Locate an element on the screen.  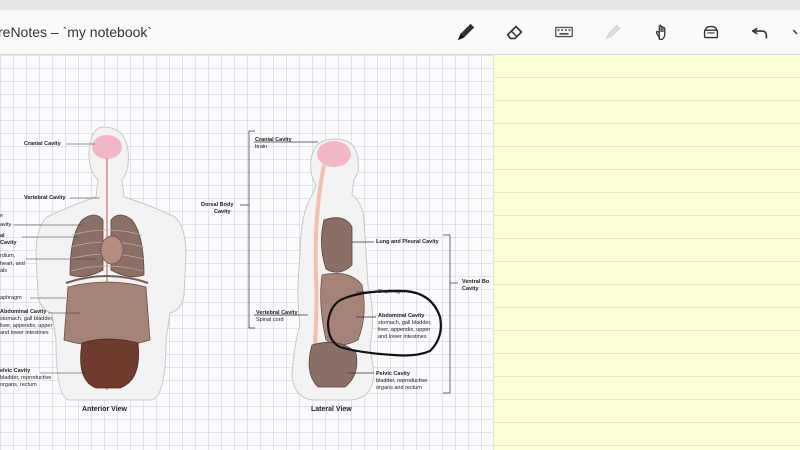
caption-lateral-view: Lateral View is located at coordinates (331, 409).